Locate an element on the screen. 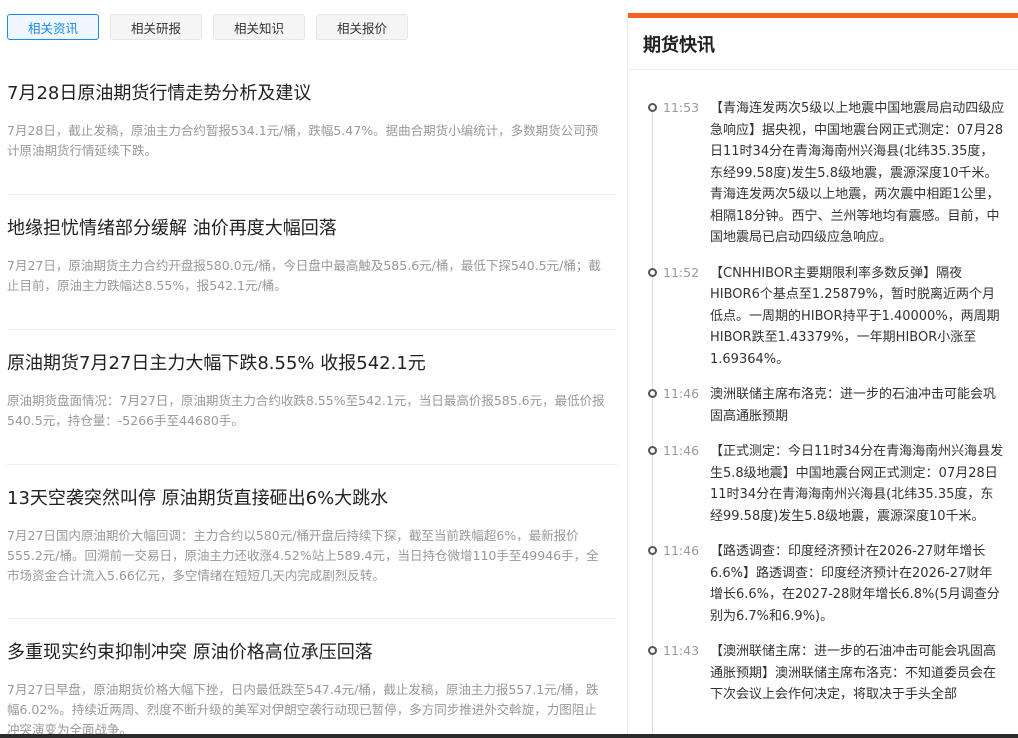 This screenshot has width=1018, height=738. tab-related-knowledge: 相关知识 is located at coordinates (259, 27).